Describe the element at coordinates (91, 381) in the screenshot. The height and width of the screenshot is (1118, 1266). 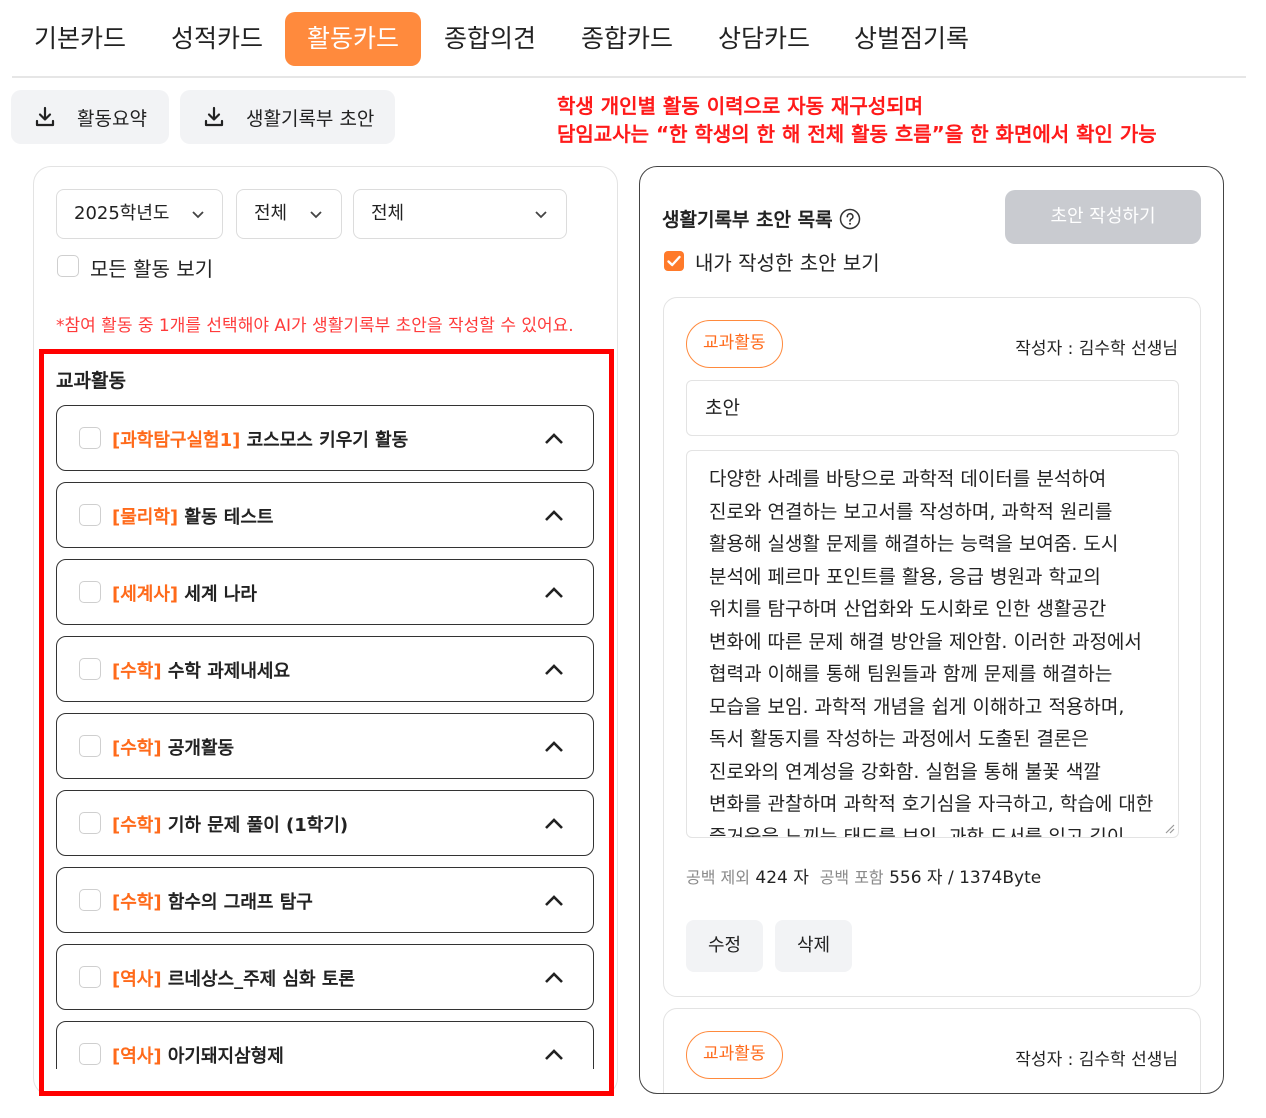
I see `section-title-subject-activities: 교과활동` at that location.